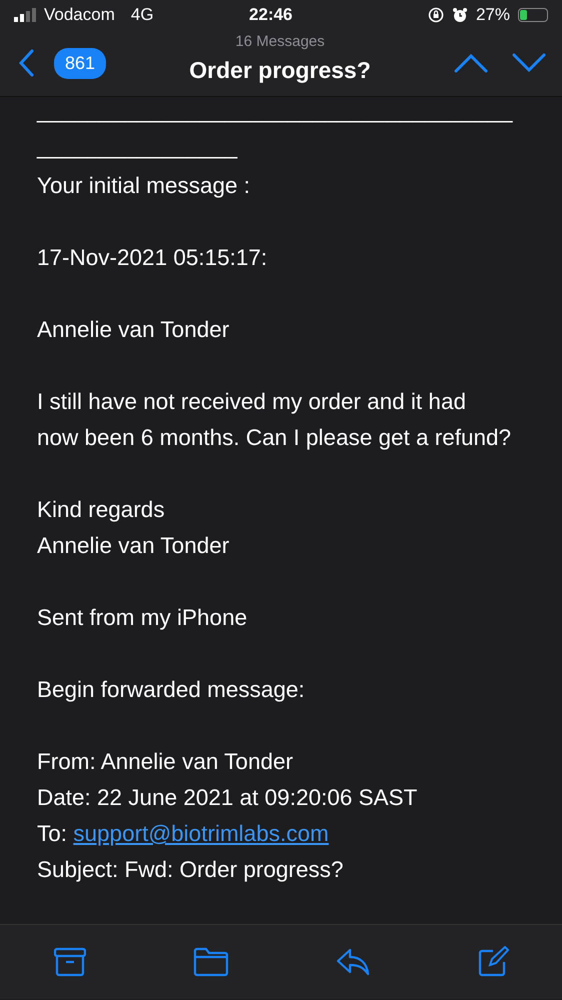 This screenshot has height=1000, width=562. What do you see at coordinates (210, 962) in the screenshot?
I see `folder-icon` at bounding box center [210, 962].